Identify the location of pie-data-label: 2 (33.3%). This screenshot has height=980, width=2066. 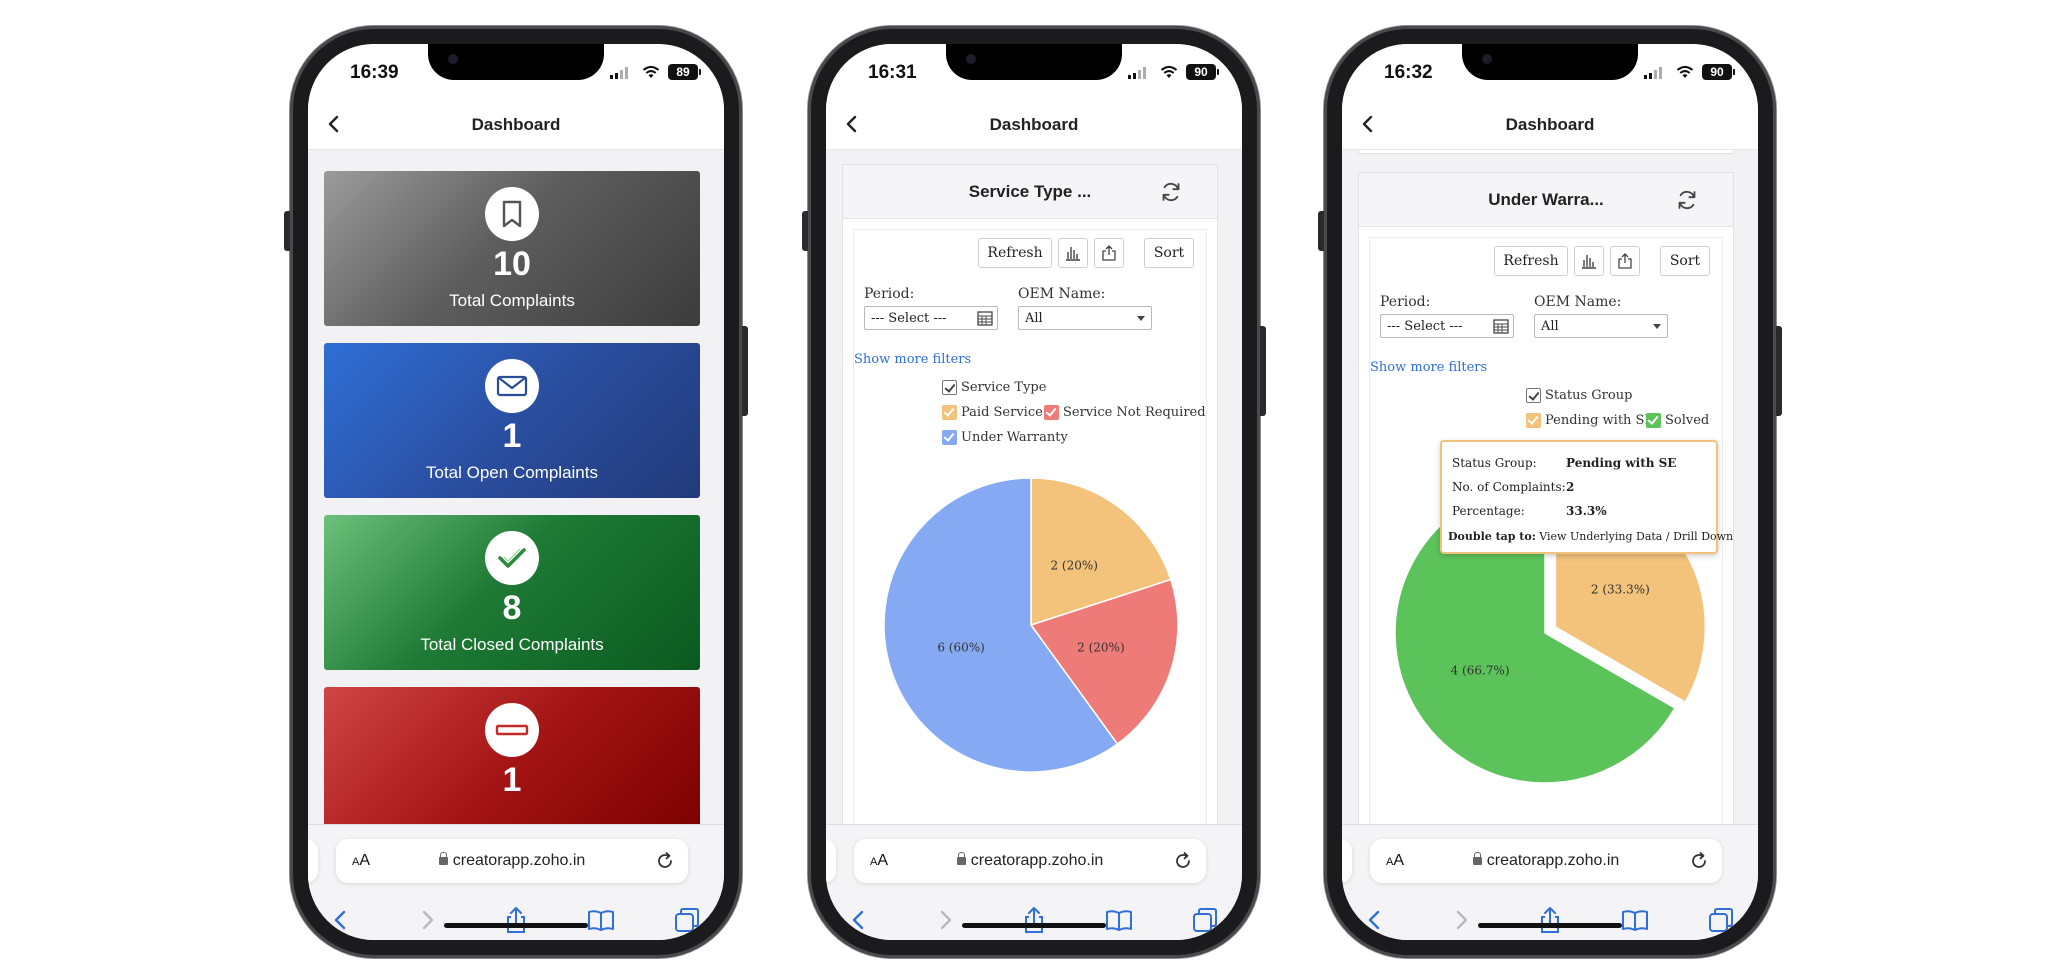
(1620, 590).